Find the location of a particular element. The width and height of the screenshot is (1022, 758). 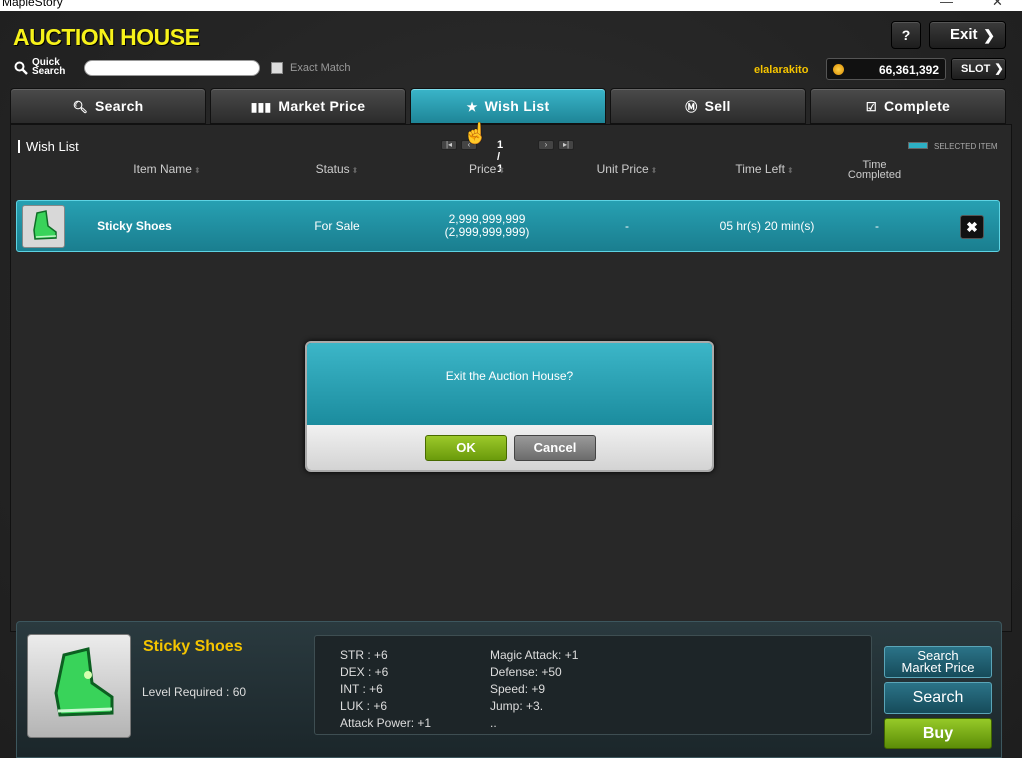

row-item-name: Sticky Shoes is located at coordinates (134, 225).